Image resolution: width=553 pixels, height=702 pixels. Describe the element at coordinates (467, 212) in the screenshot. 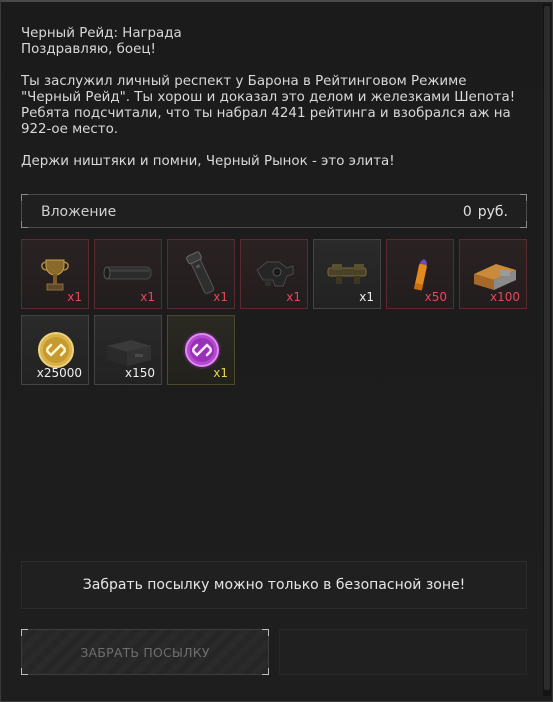

I see `investment-value: 0` at that location.